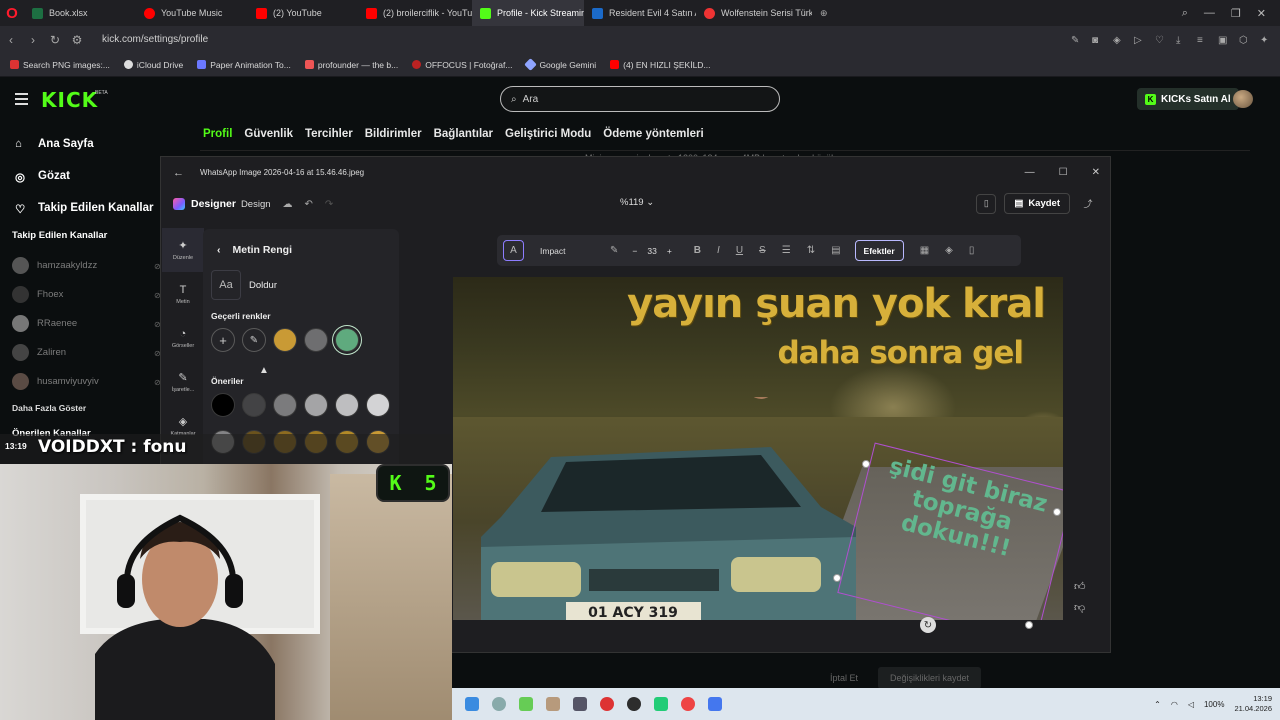  Describe the element at coordinates (1037, 203) in the screenshot. I see `save-button: ▤ Kaydet` at that location.